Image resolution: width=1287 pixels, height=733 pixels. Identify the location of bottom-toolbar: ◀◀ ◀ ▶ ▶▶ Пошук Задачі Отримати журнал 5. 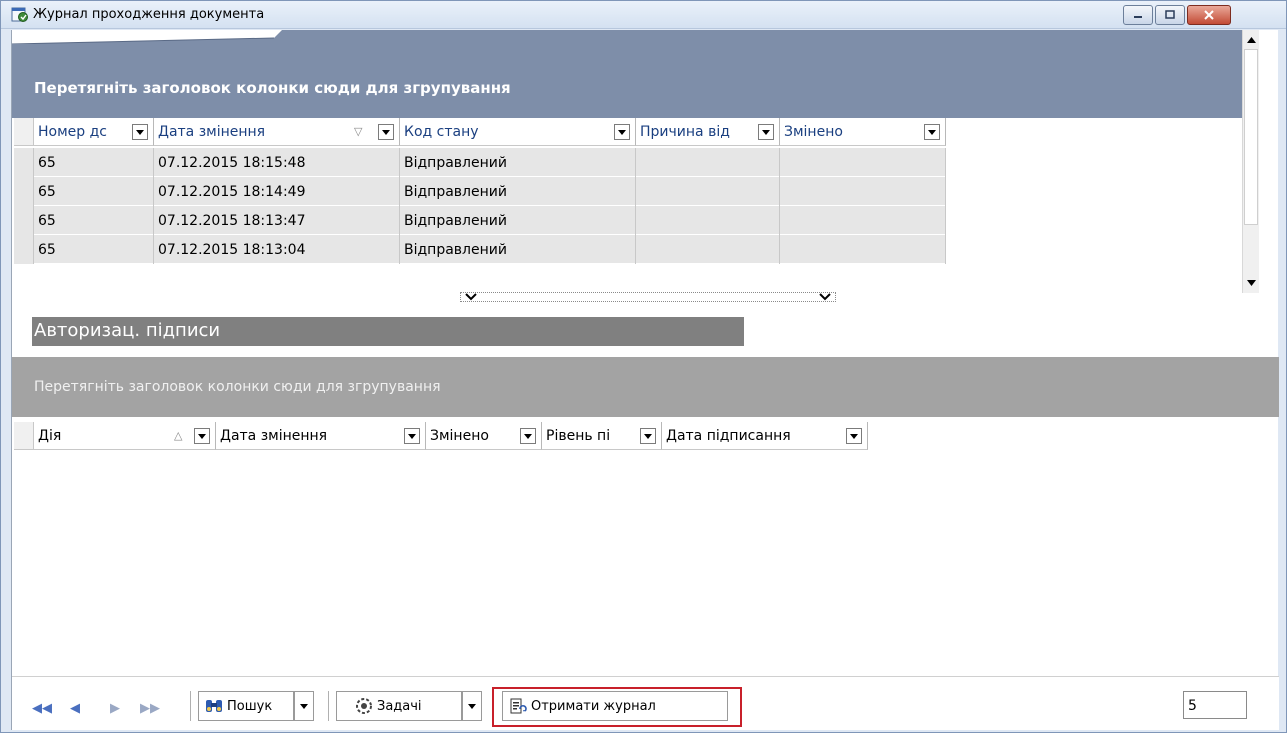
(645, 703).